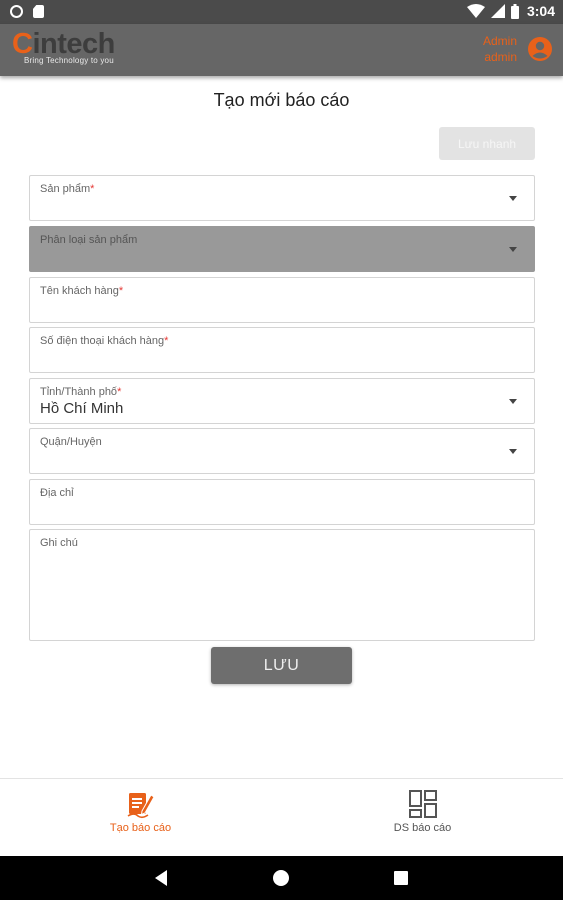 The height and width of the screenshot is (900, 563). What do you see at coordinates (161, 878) in the screenshot?
I see `back-icon` at bounding box center [161, 878].